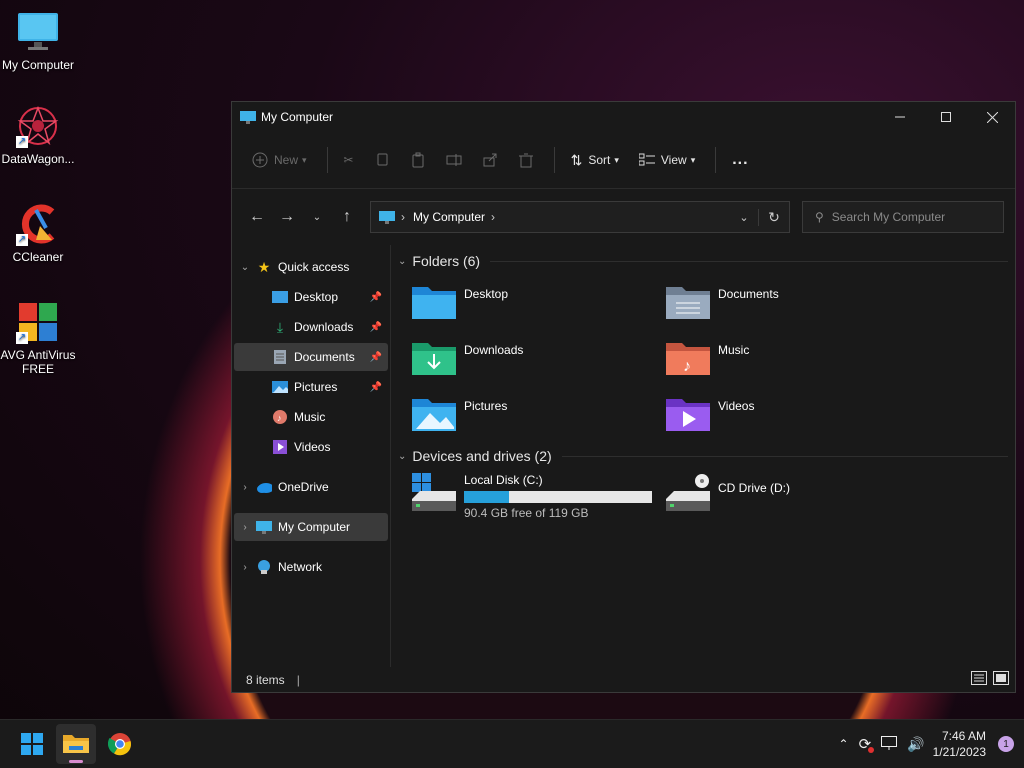  What do you see at coordinates (287, 217) in the screenshot?
I see `forward-button: →` at bounding box center [287, 217].